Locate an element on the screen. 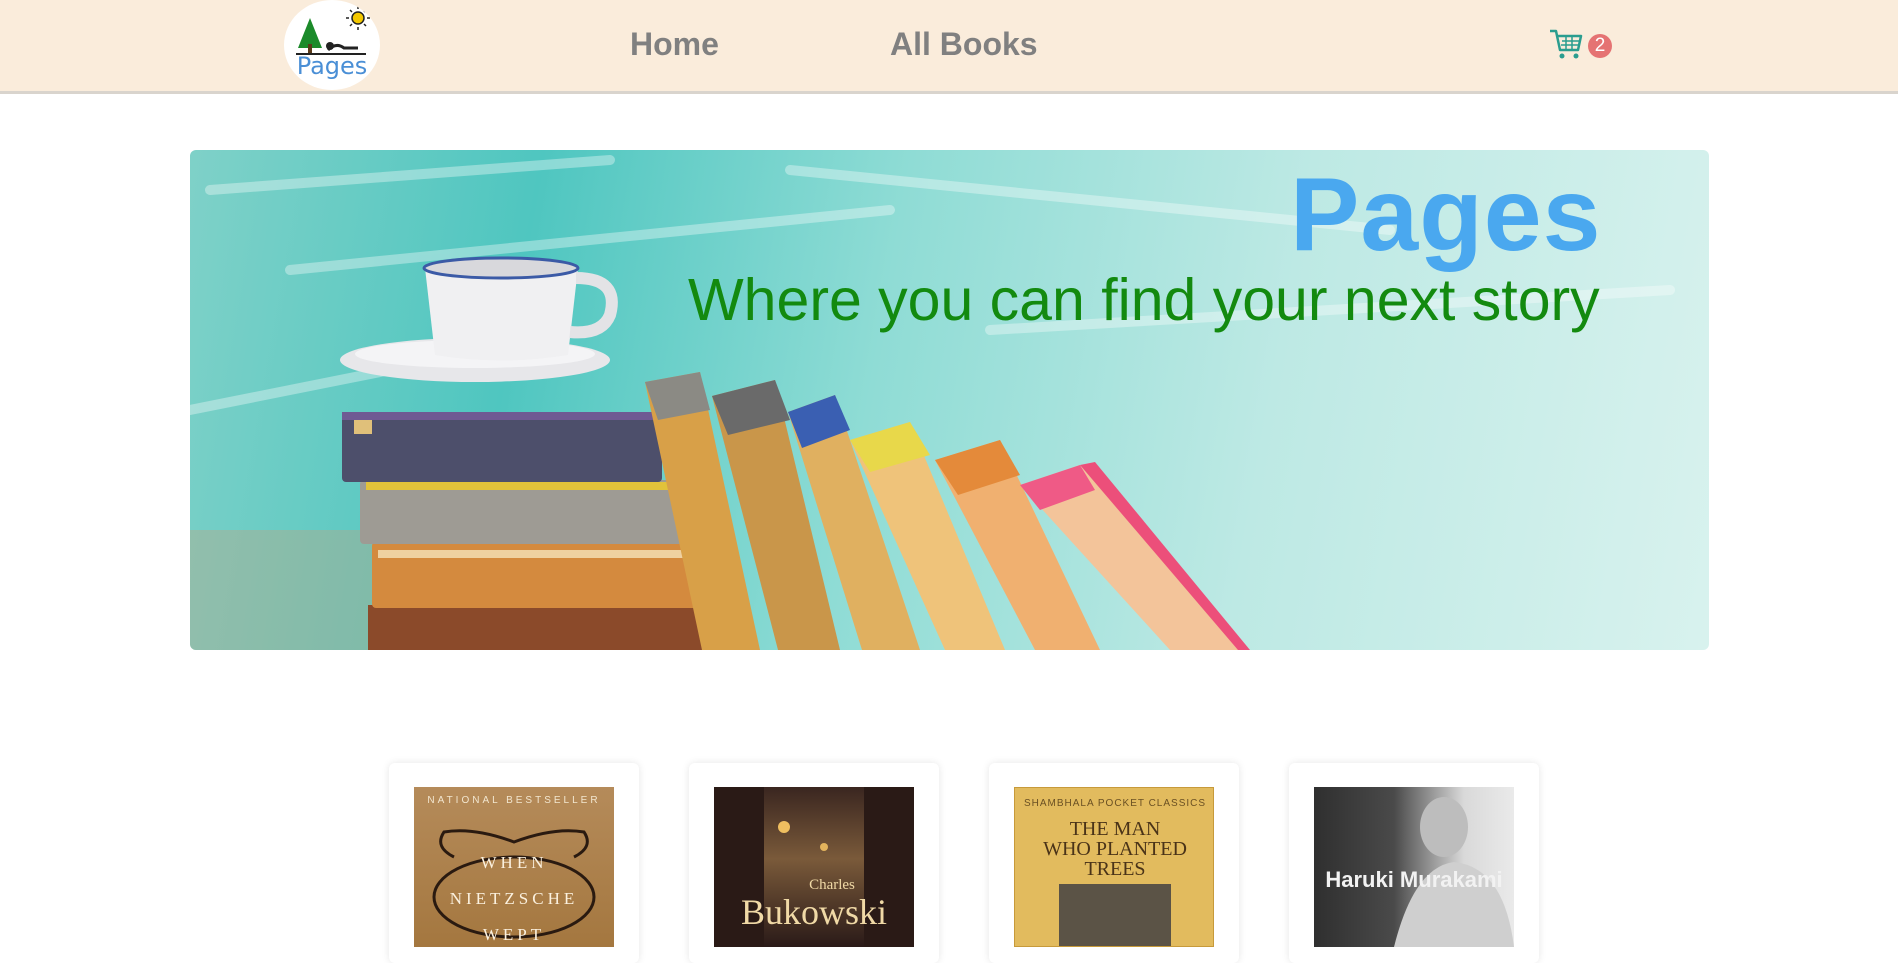 The width and height of the screenshot is (1898, 963). top-navbar: Pages Home All Books 2 is located at coordinates (949, 47).